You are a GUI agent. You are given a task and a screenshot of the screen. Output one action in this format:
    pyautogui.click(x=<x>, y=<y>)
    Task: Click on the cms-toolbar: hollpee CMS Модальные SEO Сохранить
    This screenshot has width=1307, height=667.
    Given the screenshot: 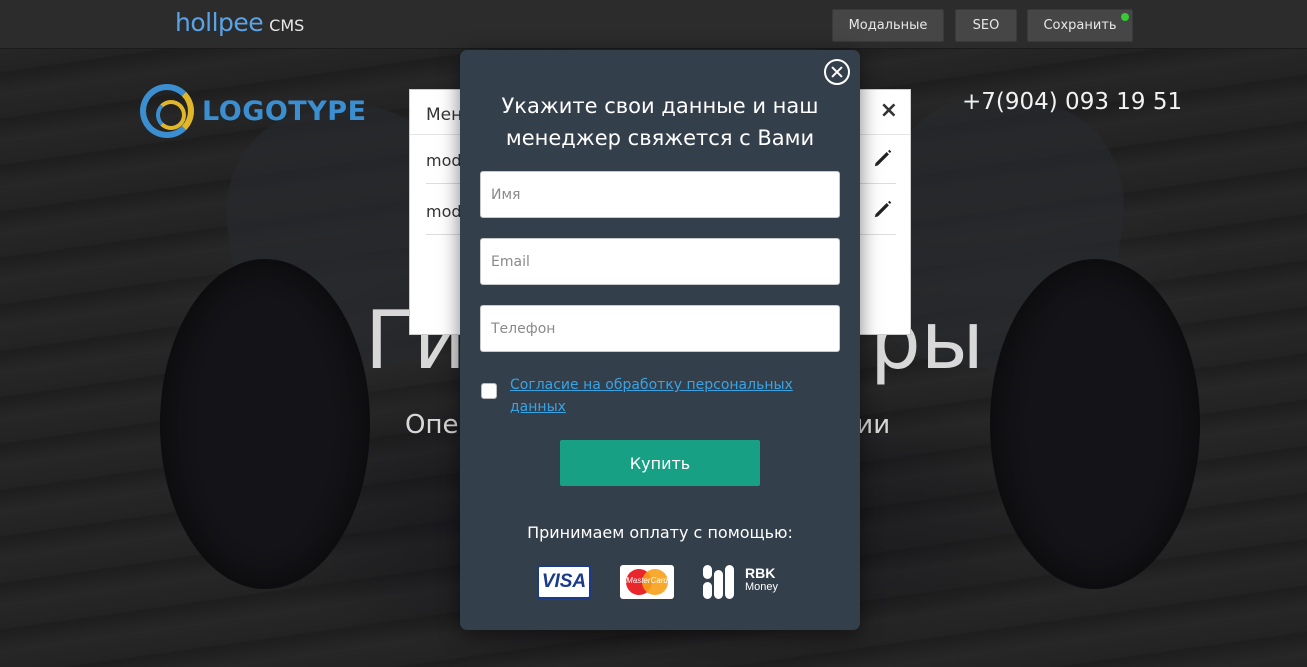 What is the action you would take?
    pyautogui.click(x=653, y=24)
    